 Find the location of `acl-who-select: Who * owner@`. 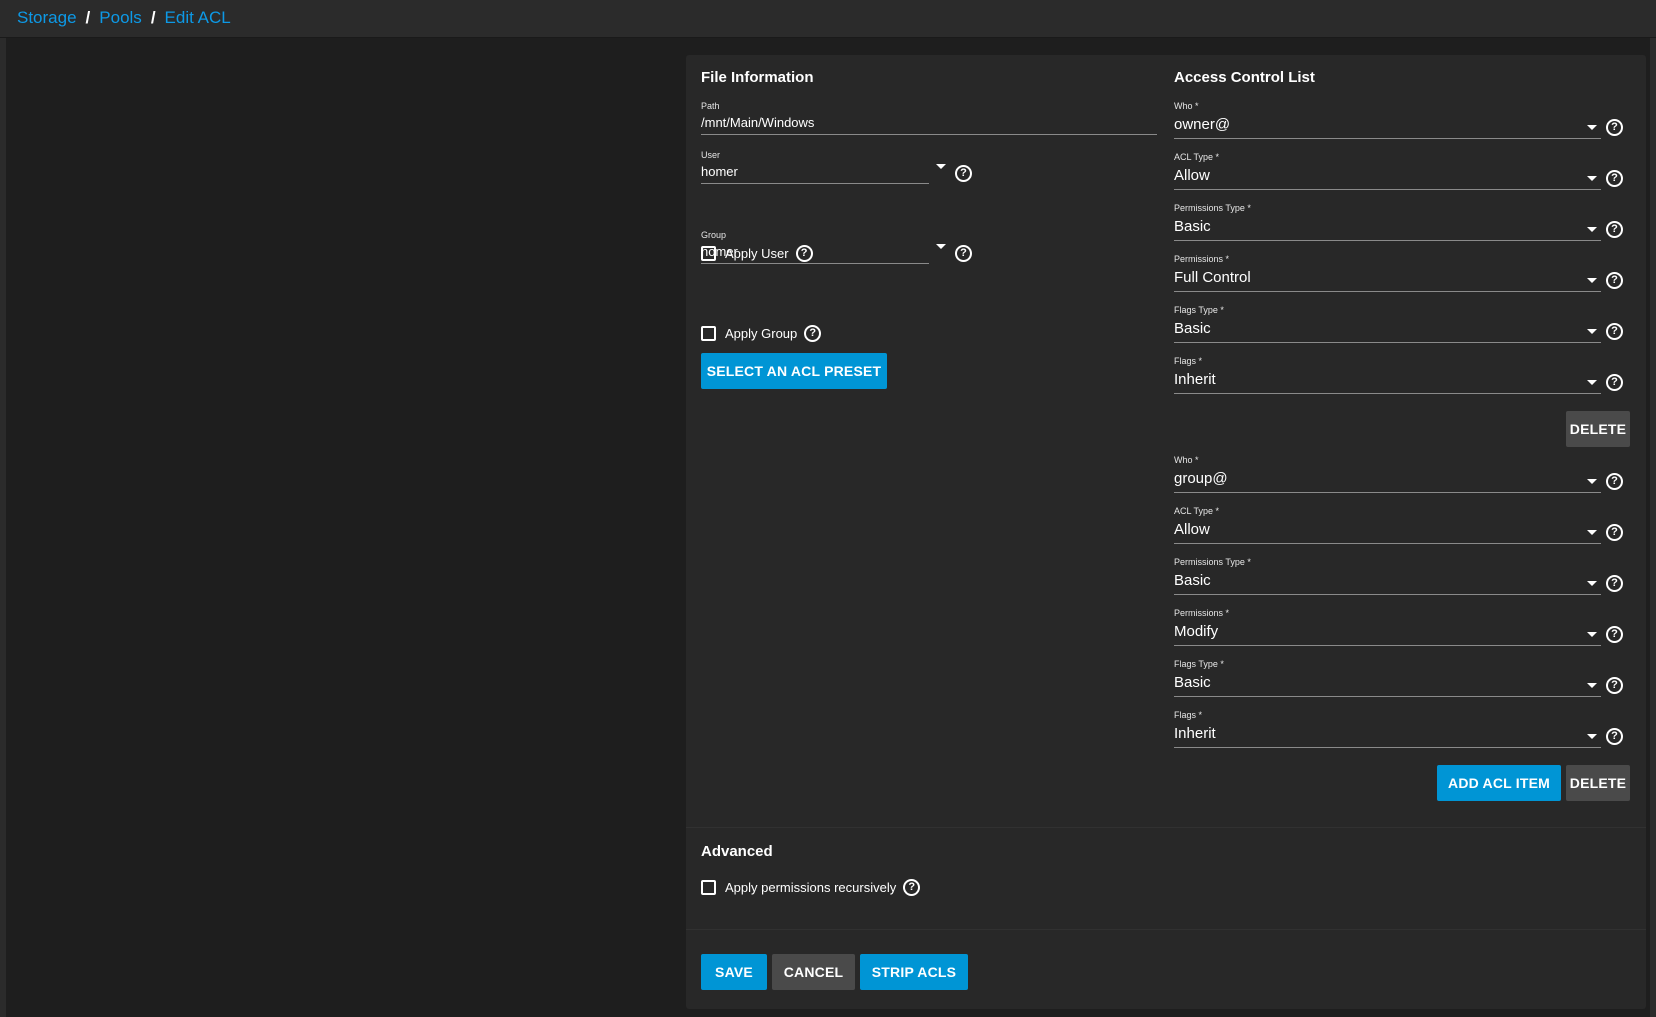

acl-who-select: Who * owner@ is located at coordinates (1387, 120).